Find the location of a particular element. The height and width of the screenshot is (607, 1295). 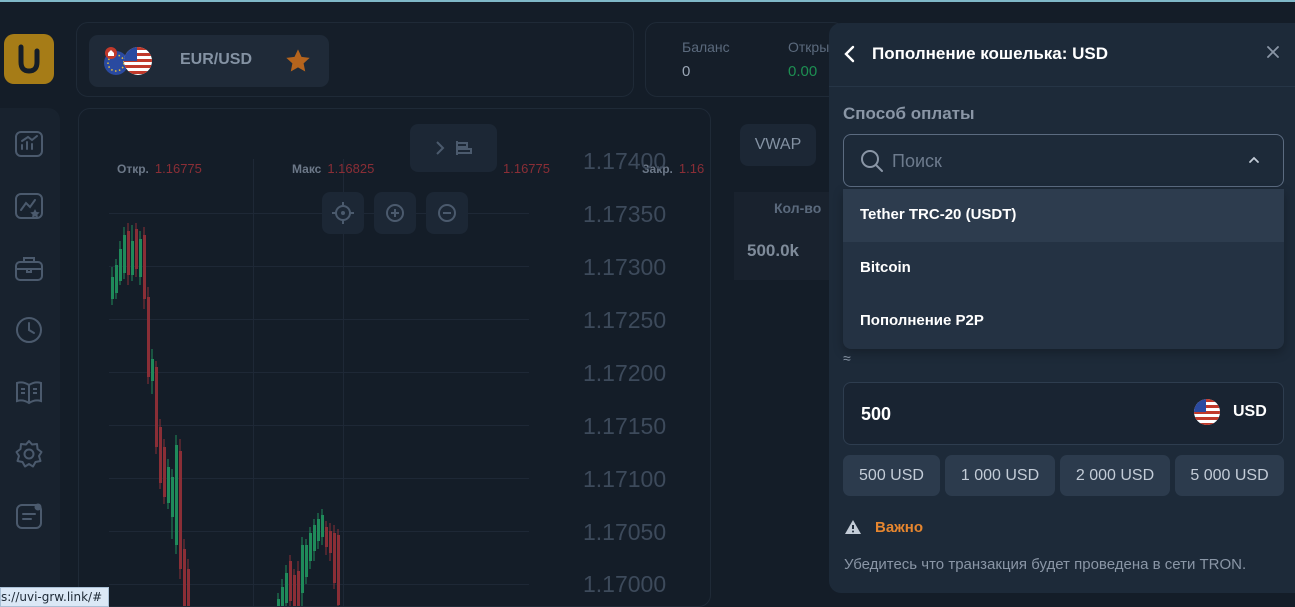

open-positions-value: 0.00 is located at coordinates (803, 71).